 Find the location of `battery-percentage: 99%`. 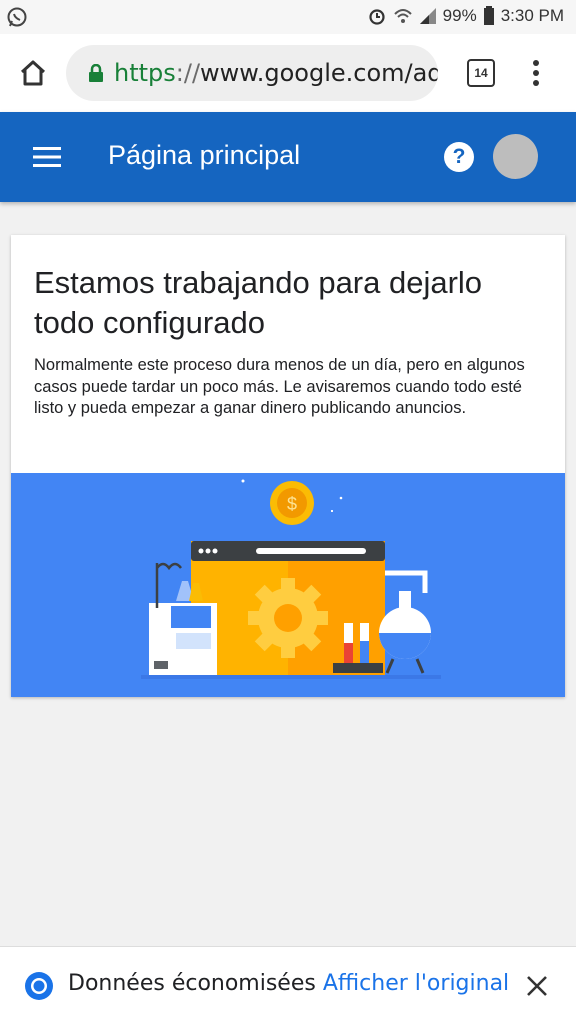

battery-percentage: 99% is located at coordinates (459, 15).